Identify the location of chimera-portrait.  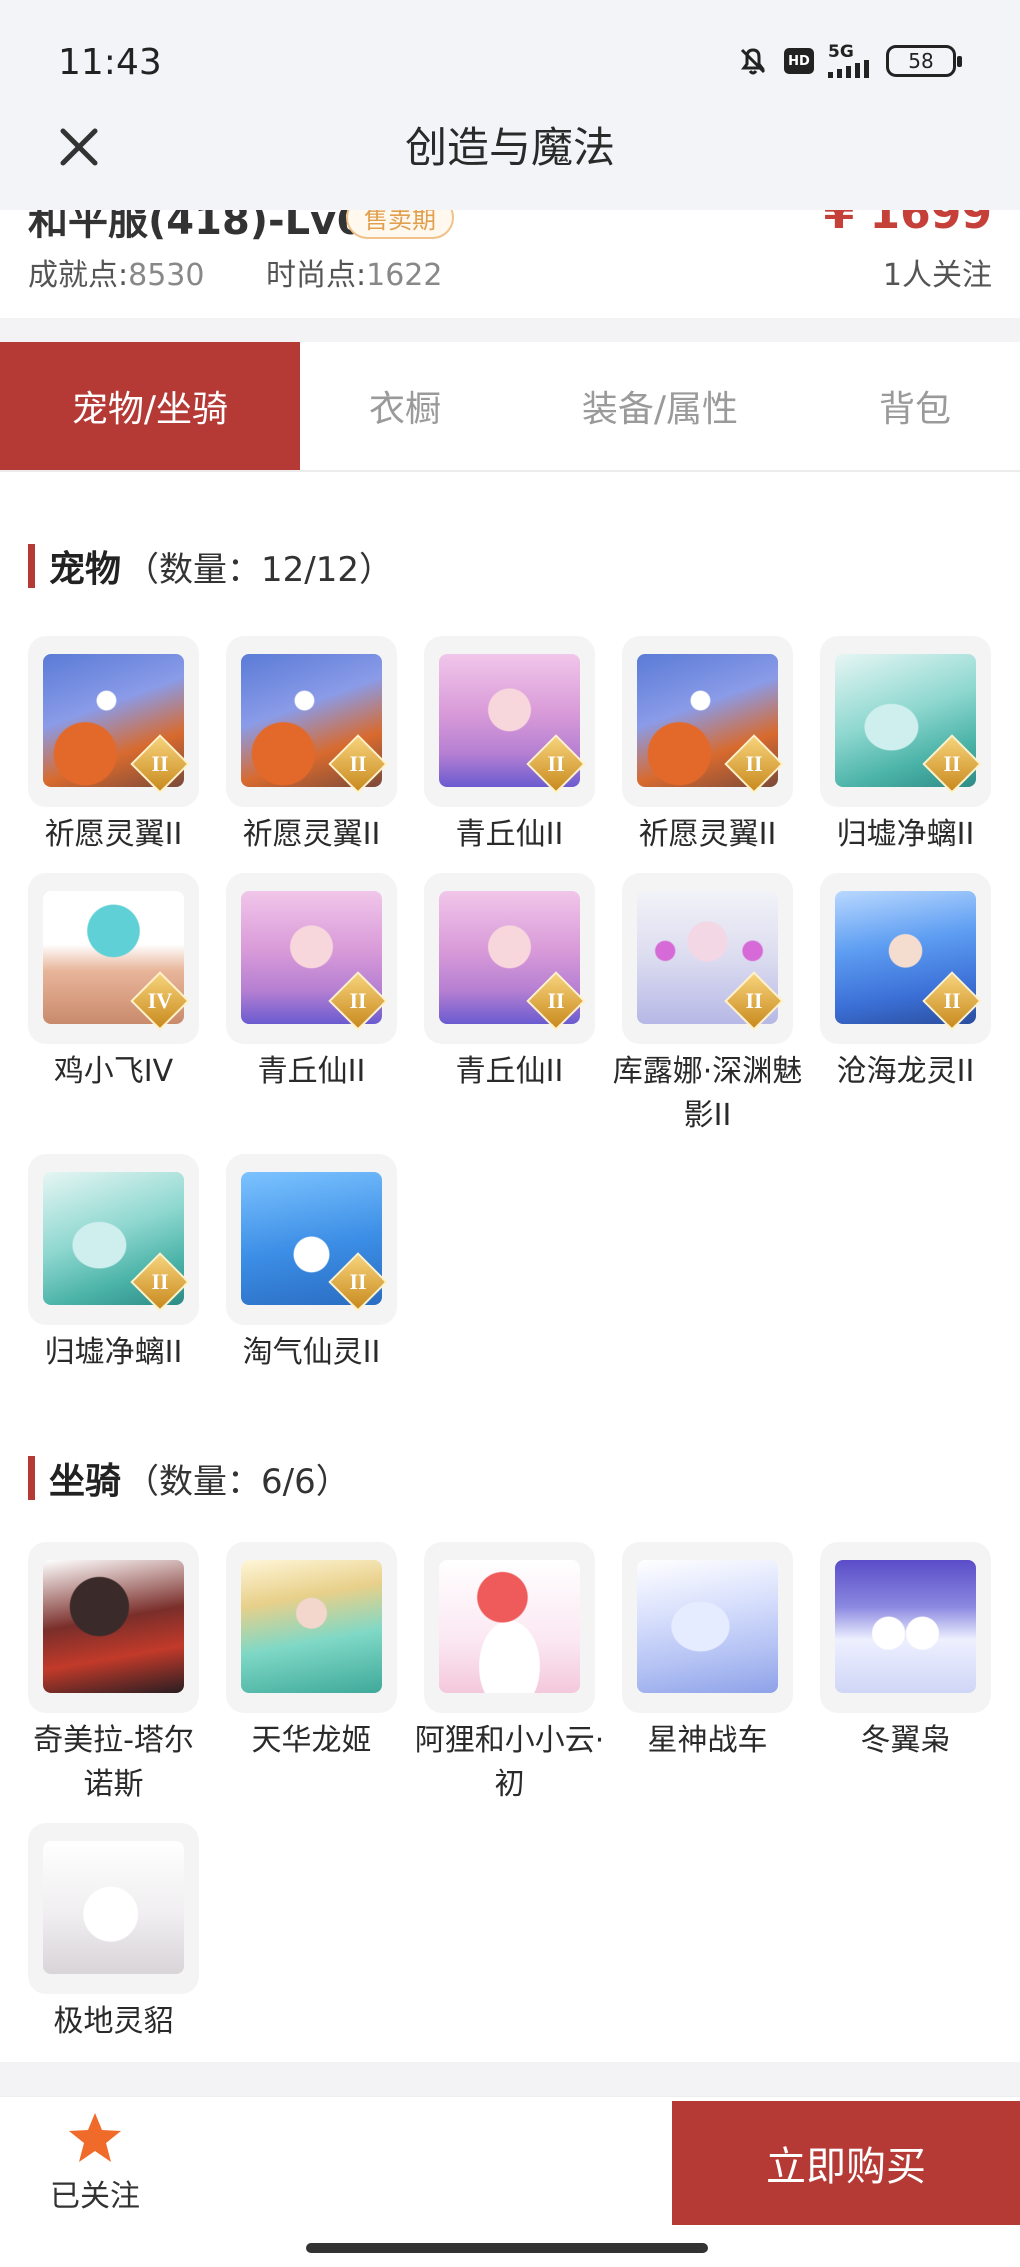
(113, 1626).